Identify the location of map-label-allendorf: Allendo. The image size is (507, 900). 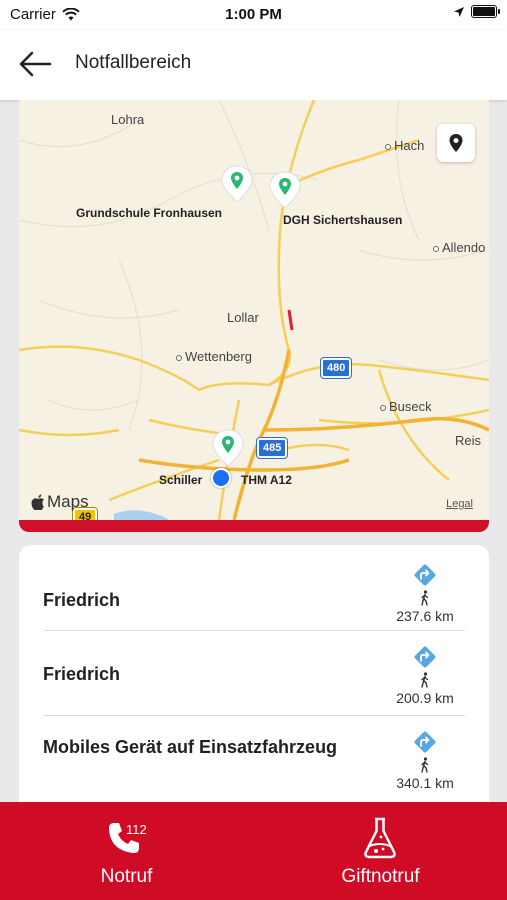
(459, 247).